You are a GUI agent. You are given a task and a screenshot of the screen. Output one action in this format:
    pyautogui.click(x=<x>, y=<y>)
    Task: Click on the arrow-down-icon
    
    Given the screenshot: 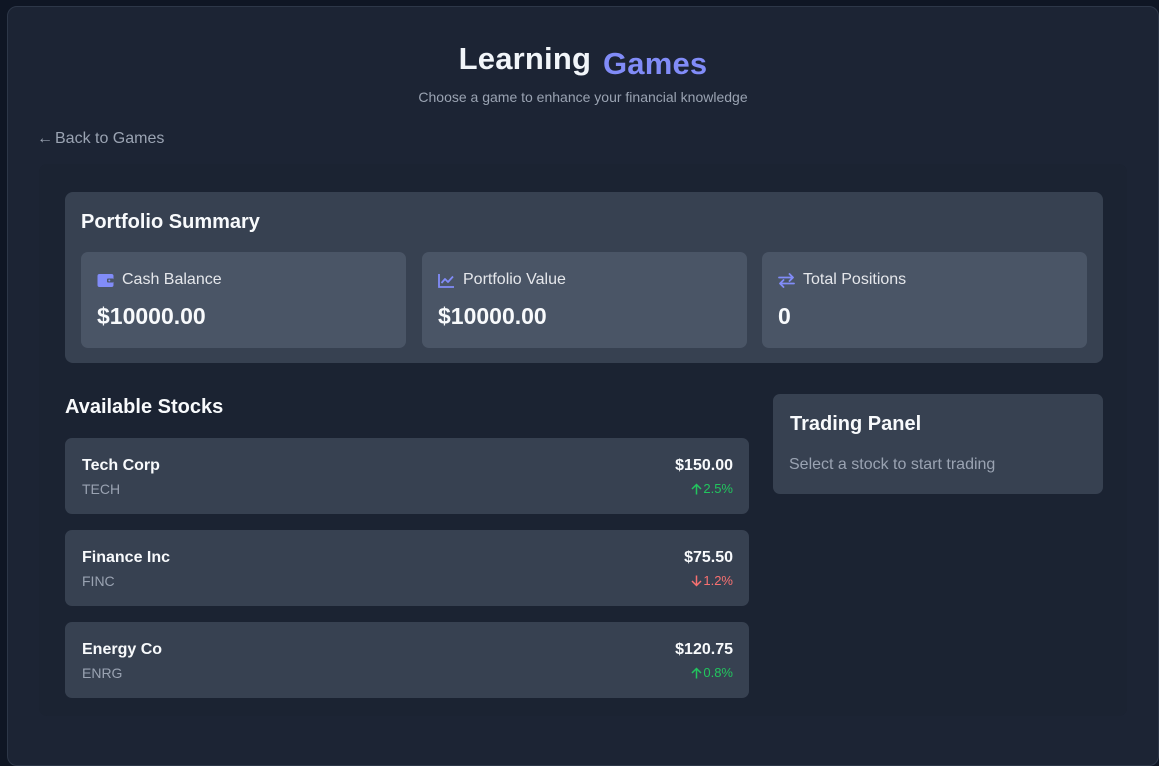 What is the action you would take?
    pyautogui.click(x=696, y=581)
    